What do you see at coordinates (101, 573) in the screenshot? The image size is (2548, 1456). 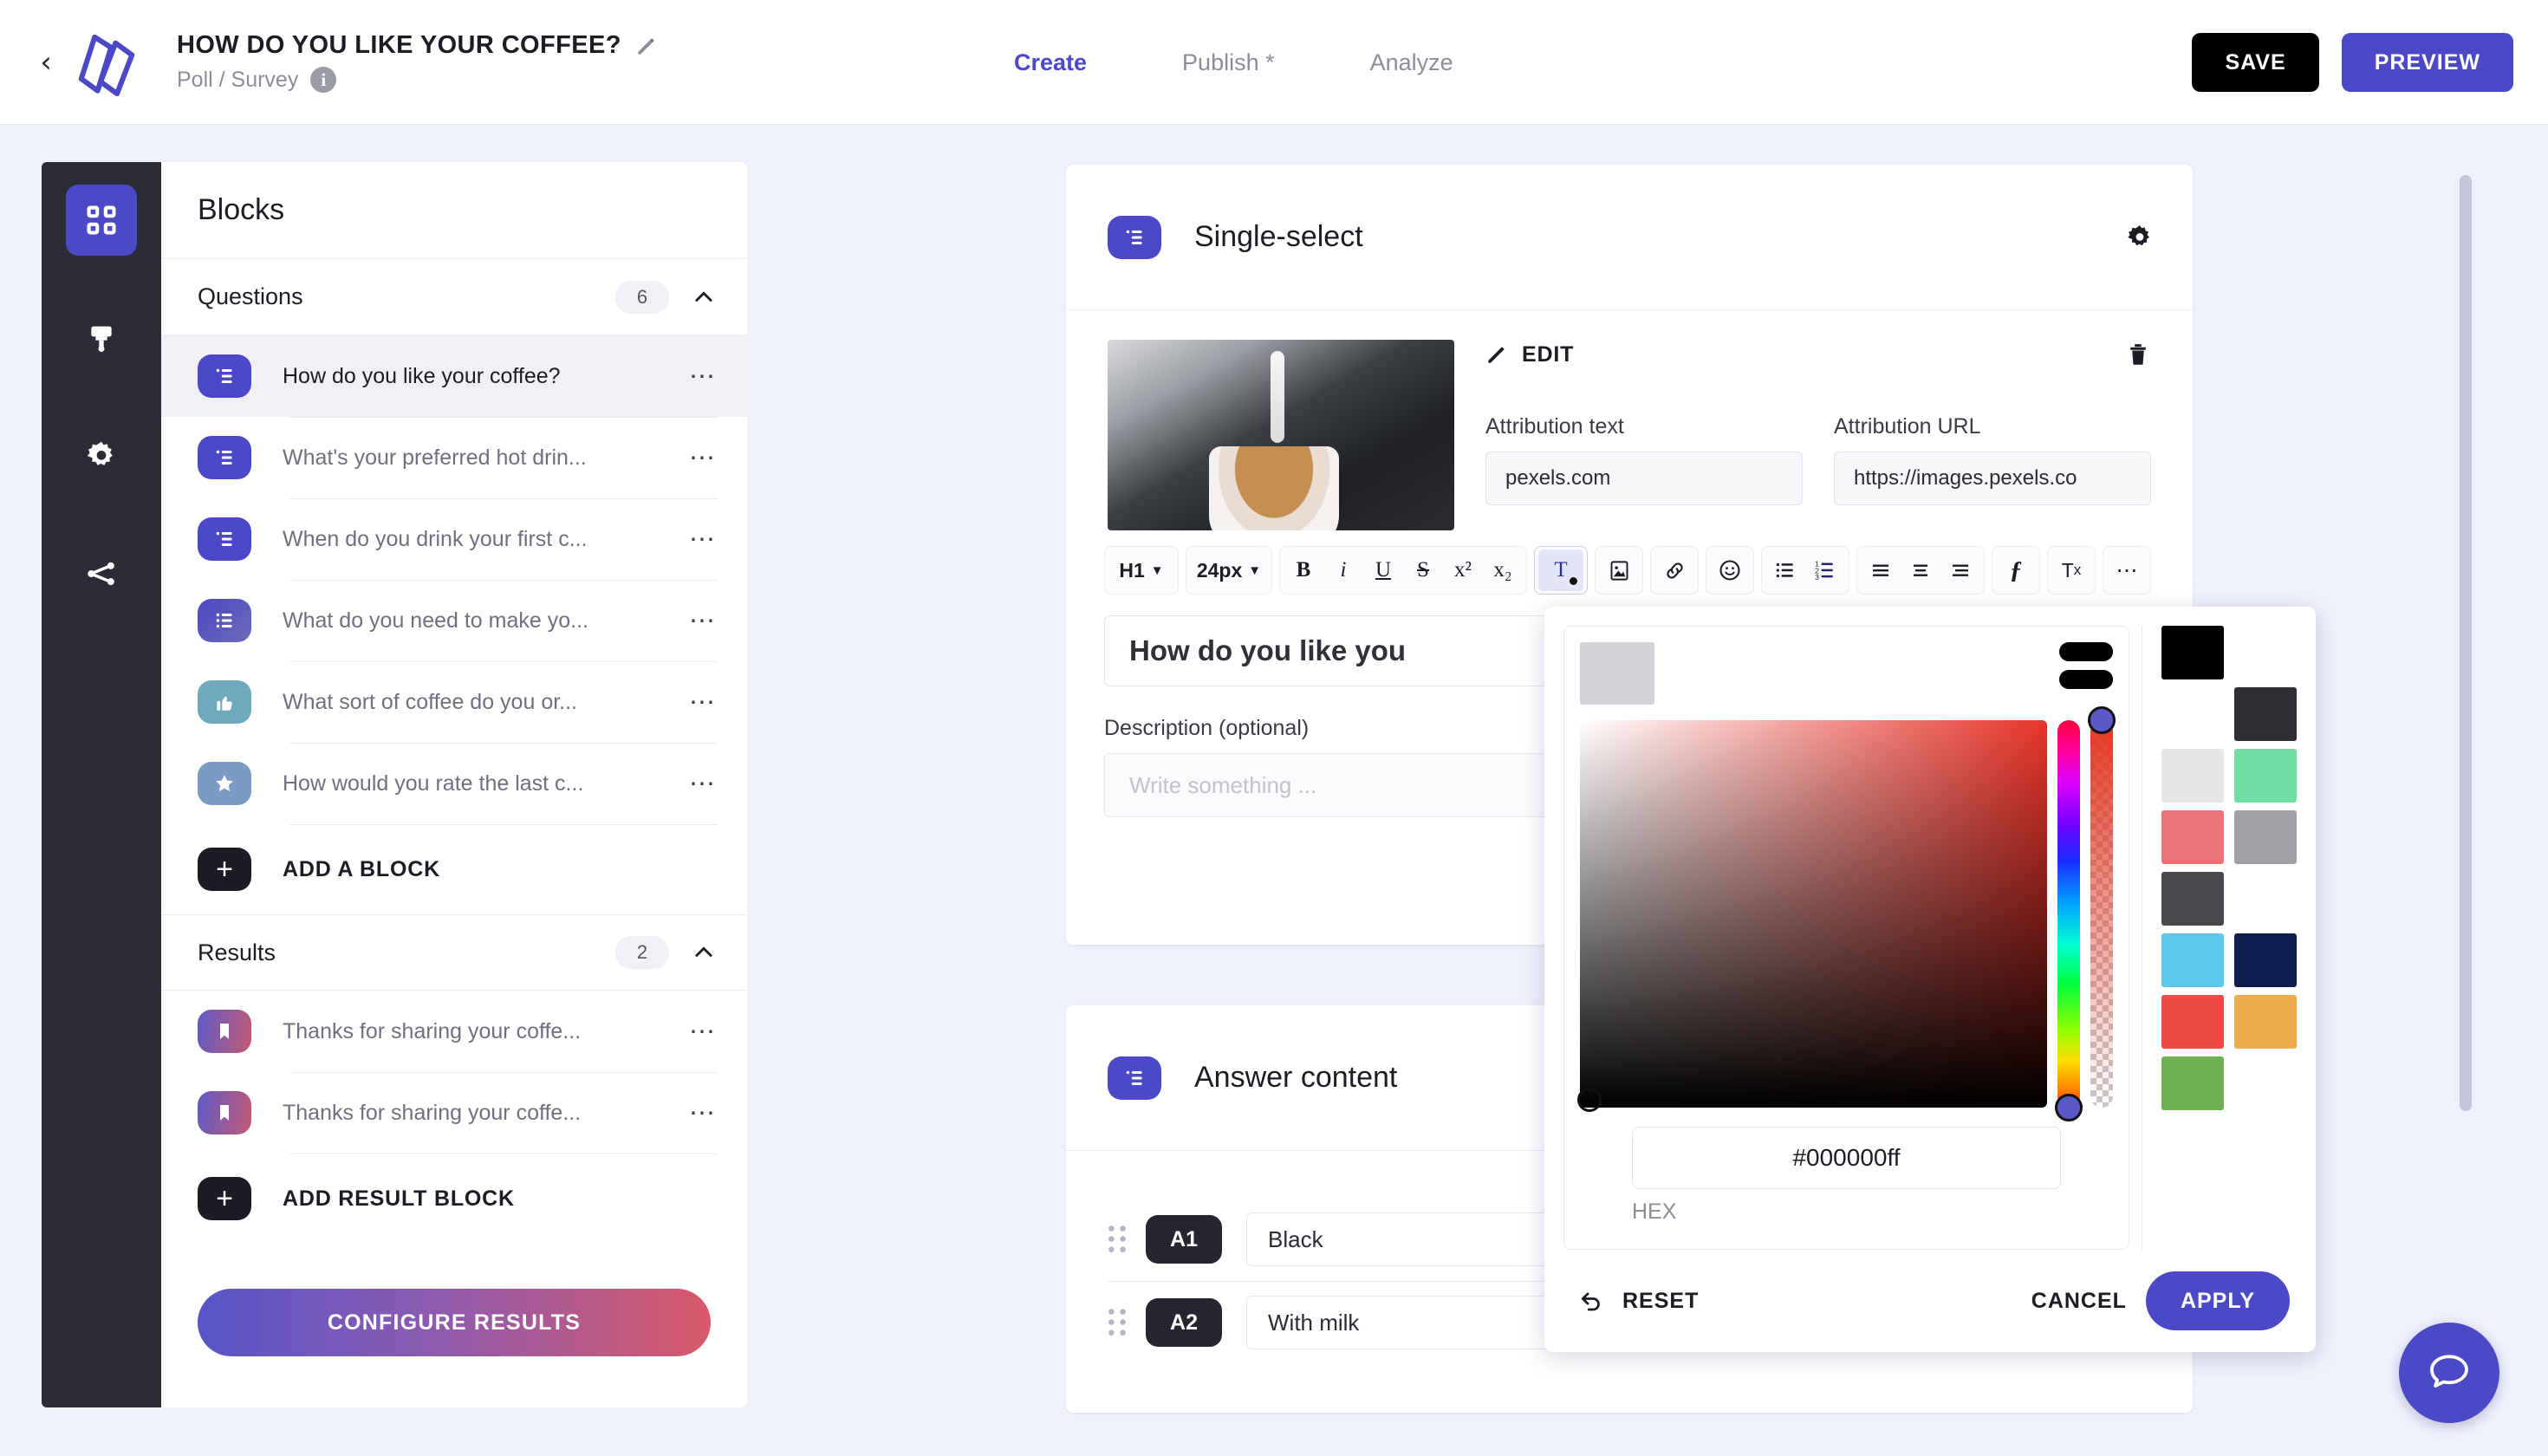 I see `rail-item-share` at bounding box center [101, 573].